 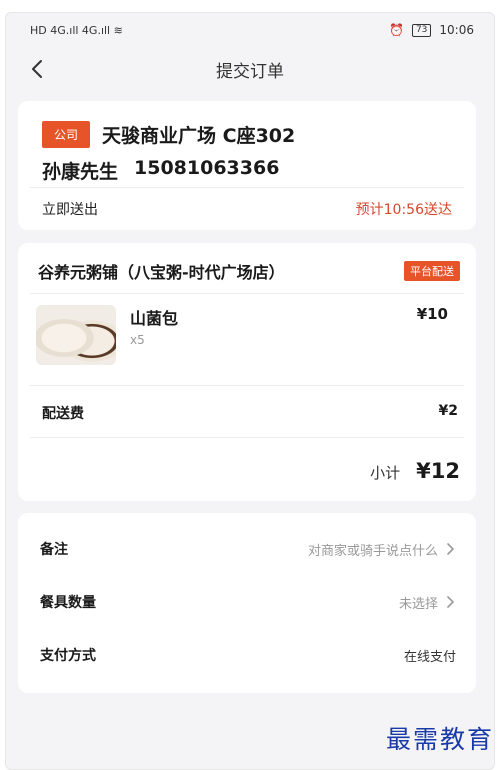 What do you see at coordinates (456, 30) in the screenshot?
I see `clock: 10:06` at bounding box center [456, 30].